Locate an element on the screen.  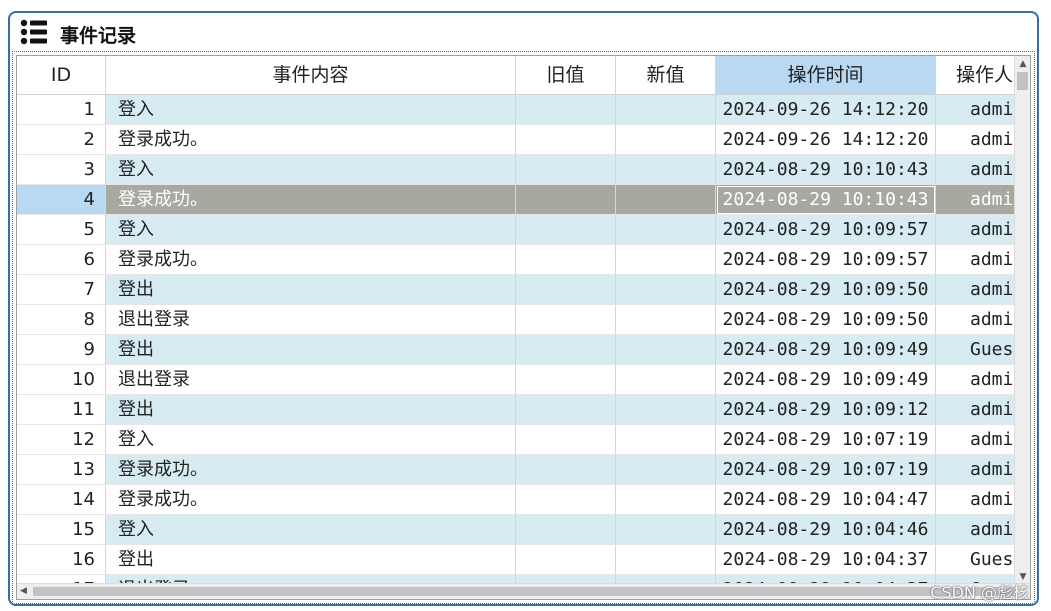
column-header-event: 事件内容 is located at coordinates (311, 75).